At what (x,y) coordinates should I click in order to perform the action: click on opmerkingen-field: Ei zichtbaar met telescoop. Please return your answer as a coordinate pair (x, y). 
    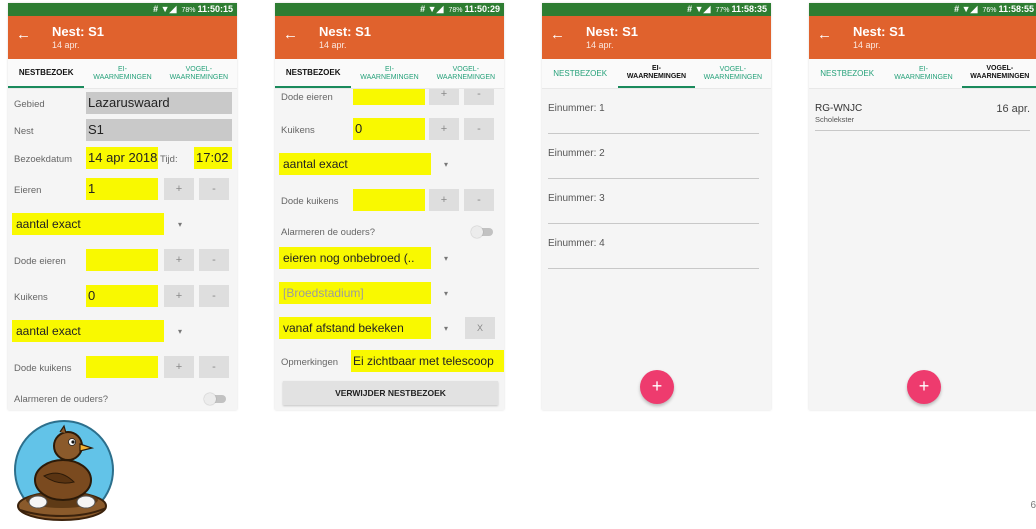
    Looking at the image, I should click on (427, 361).